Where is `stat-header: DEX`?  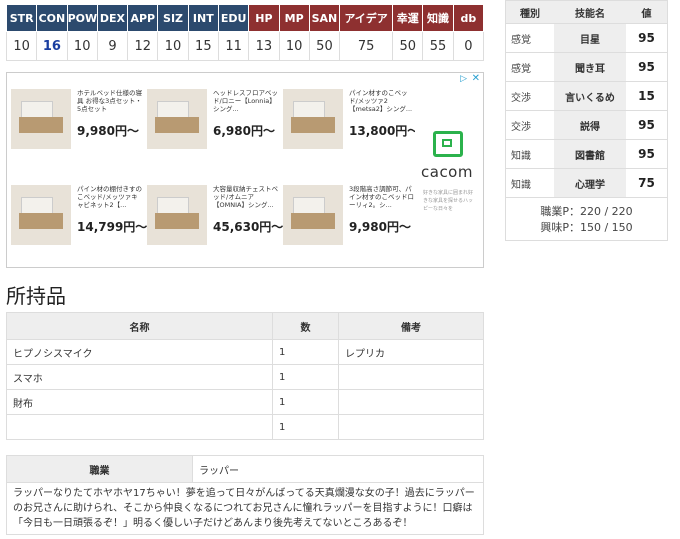 stat-header: DEX is located at coordinates (112, 18).